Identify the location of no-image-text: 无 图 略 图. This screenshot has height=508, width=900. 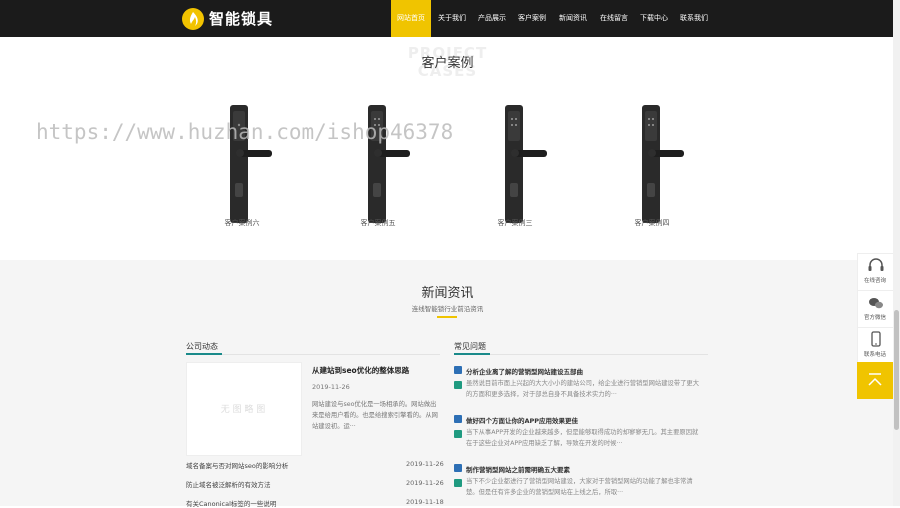
(243, 410).